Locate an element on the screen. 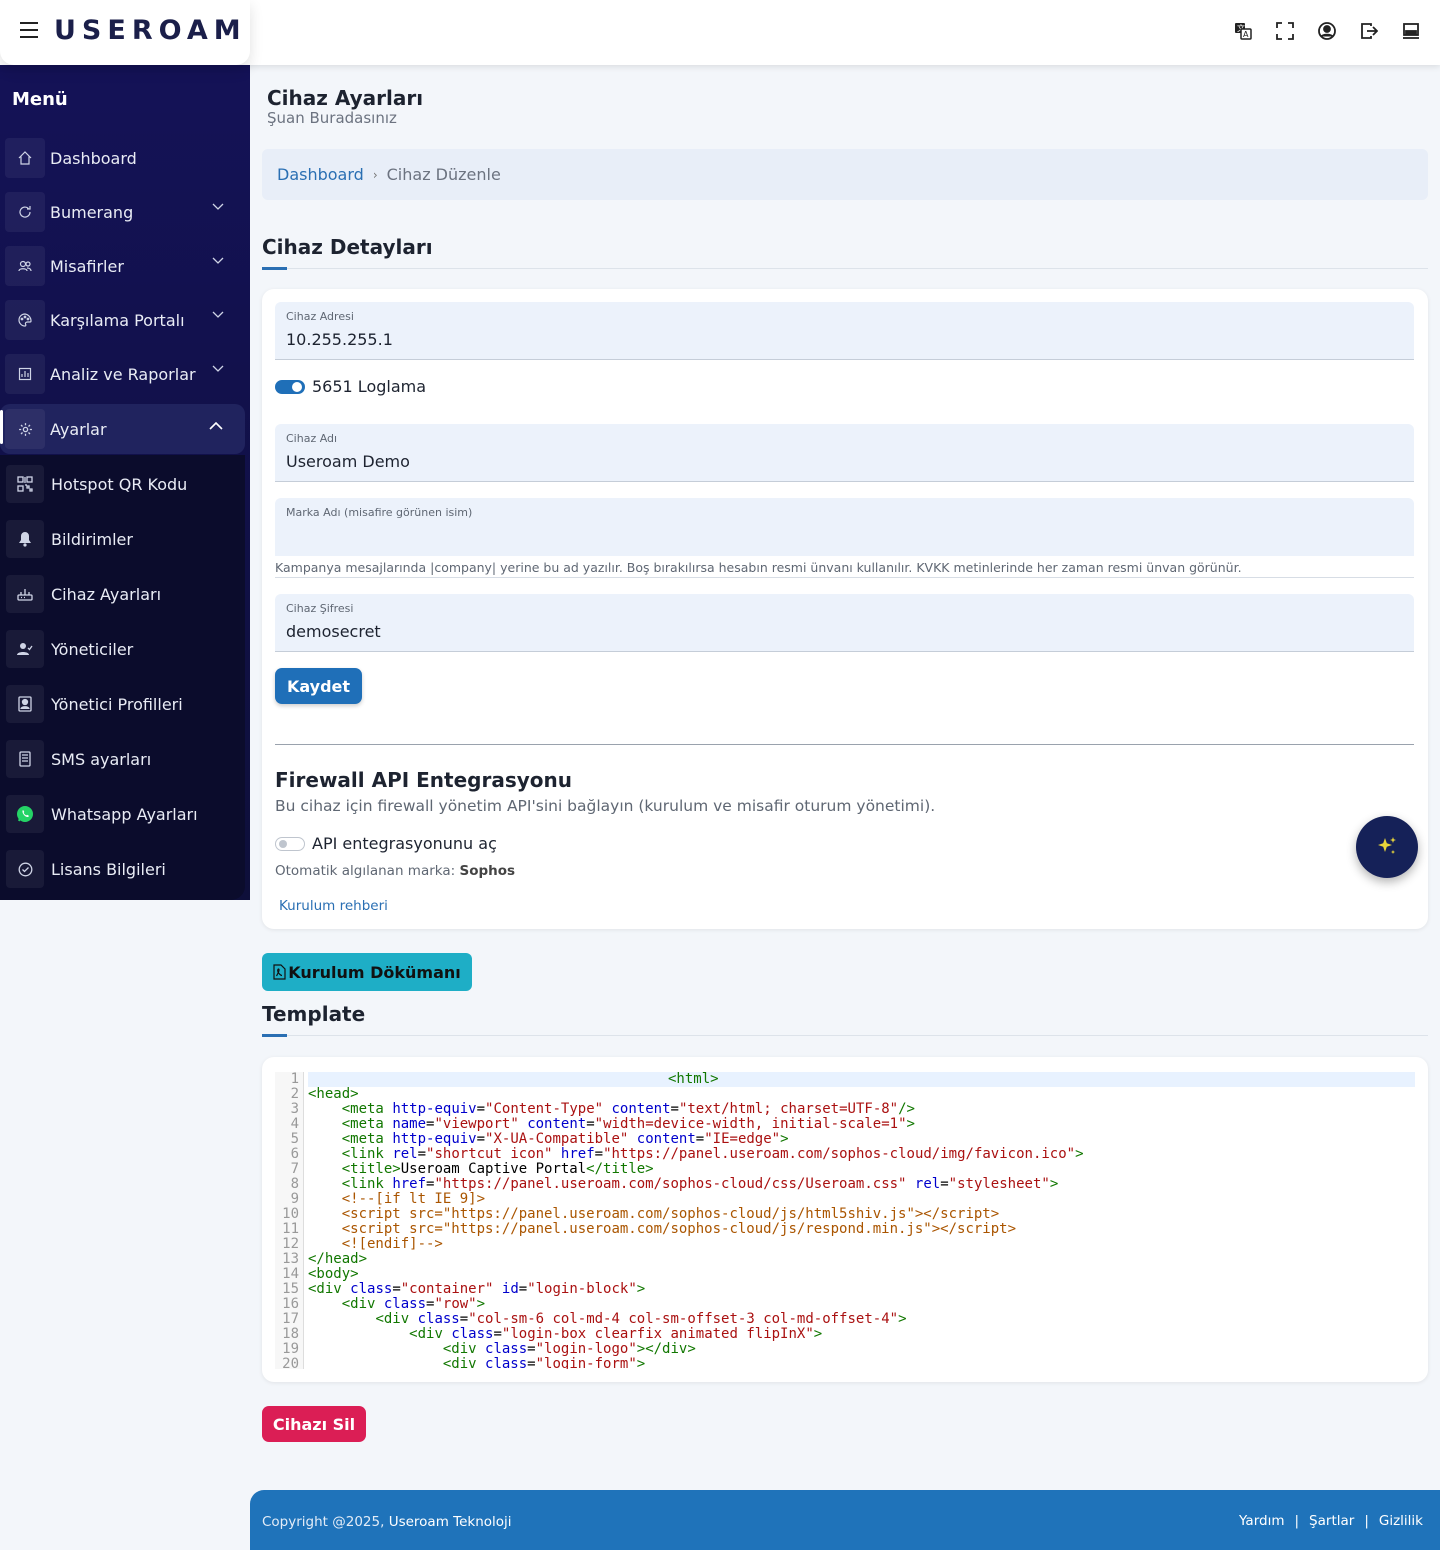  sidebar-item-label: Karşılama Portalı is located at coordinates (117, 320).